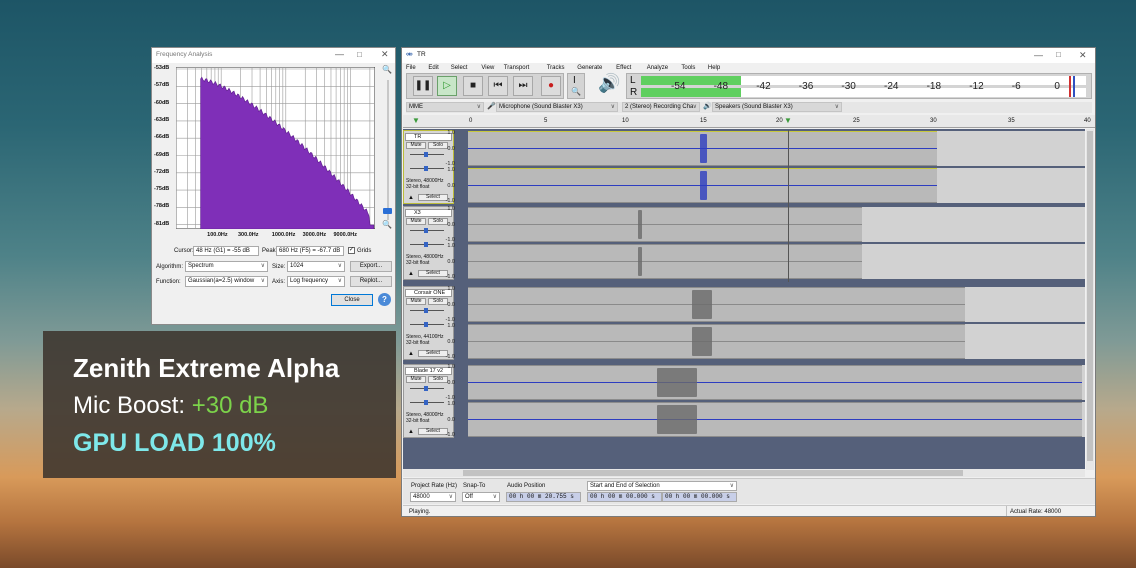 This screenshot has height=568, width=1136. What do you see at coordinates (1016, 86) in the screenshot?
I see `meter-scale-label: -6` at bounding box center [1016, 86].